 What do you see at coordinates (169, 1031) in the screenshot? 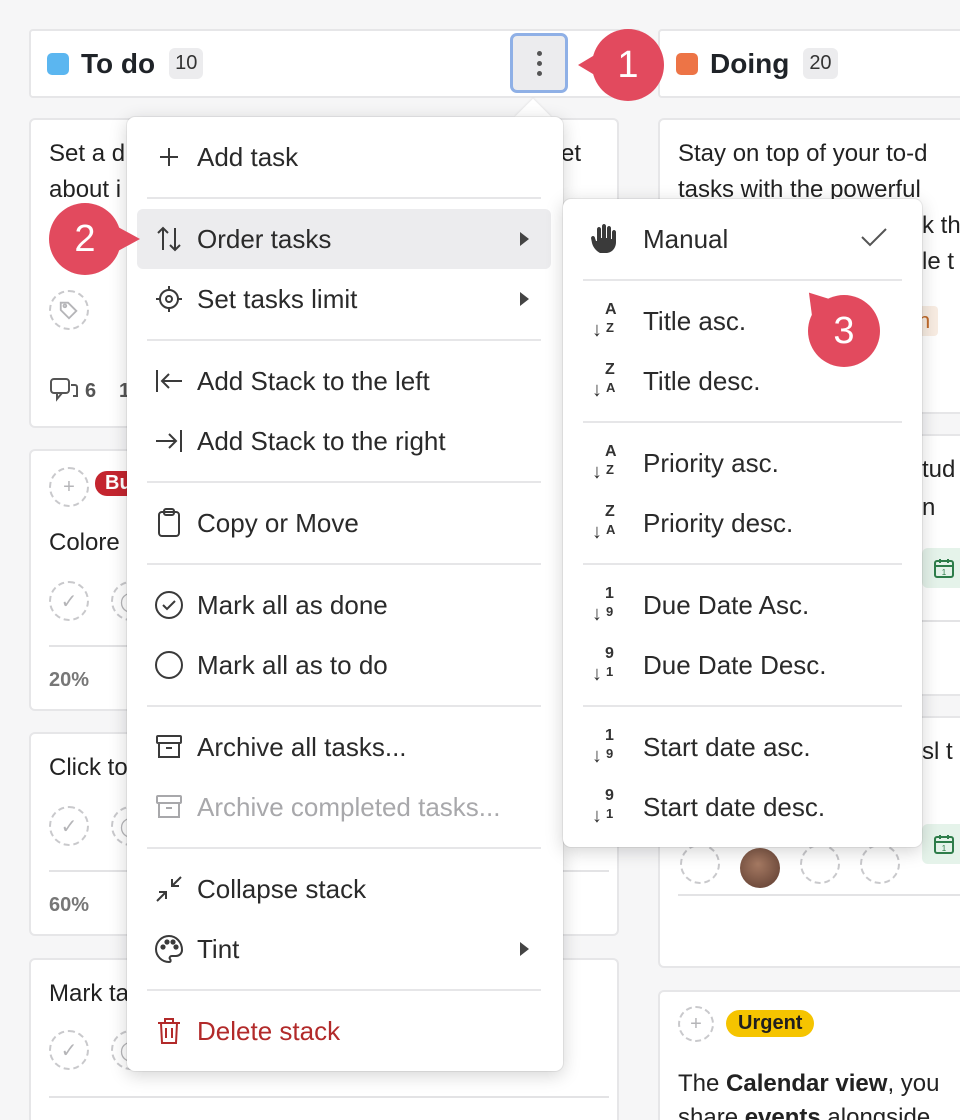
I see `trash-icon` at bounding box center [169, 1031].